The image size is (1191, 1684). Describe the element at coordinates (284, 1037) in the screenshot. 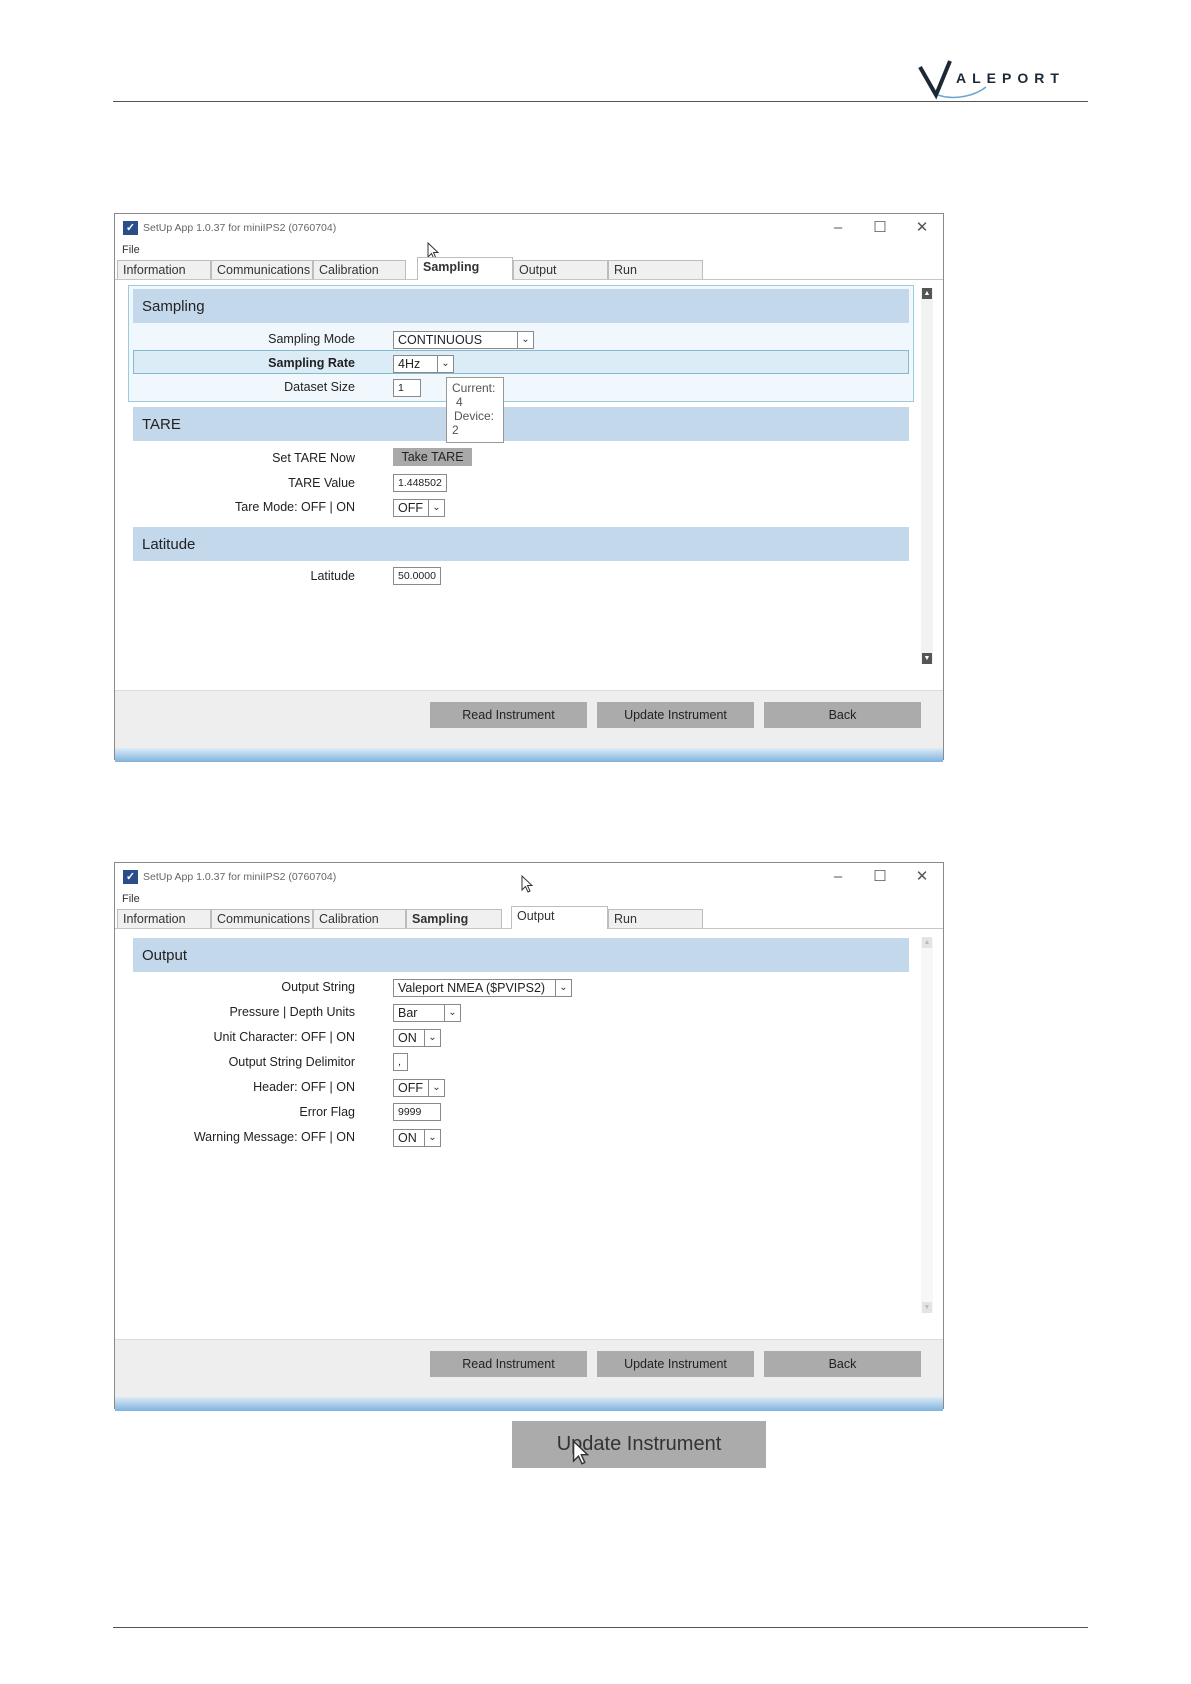

I see `unit-character-label: Unit Character: OFF | ON` at that location.